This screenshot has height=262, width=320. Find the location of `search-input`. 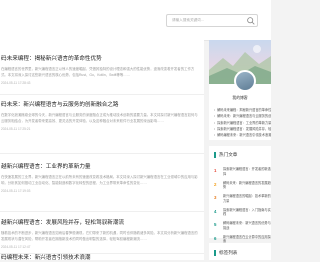

search-input is located at coordinates (212, 20).